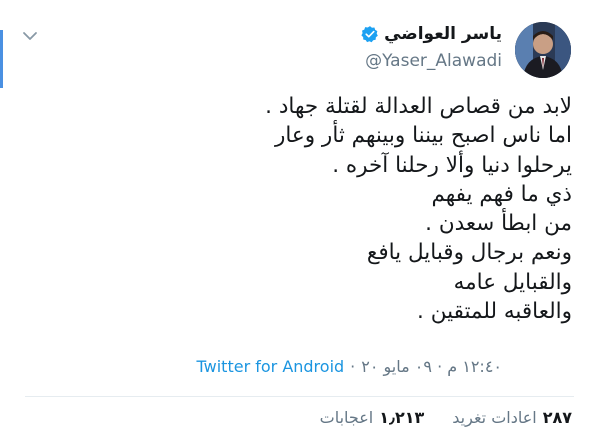 This screenshot has width=599, height=430. What do you see at coordinates (498, 224) in the screenshot?
I see `tweet-line: من ابطأ سعدن .` at bounding box center [498, 224].